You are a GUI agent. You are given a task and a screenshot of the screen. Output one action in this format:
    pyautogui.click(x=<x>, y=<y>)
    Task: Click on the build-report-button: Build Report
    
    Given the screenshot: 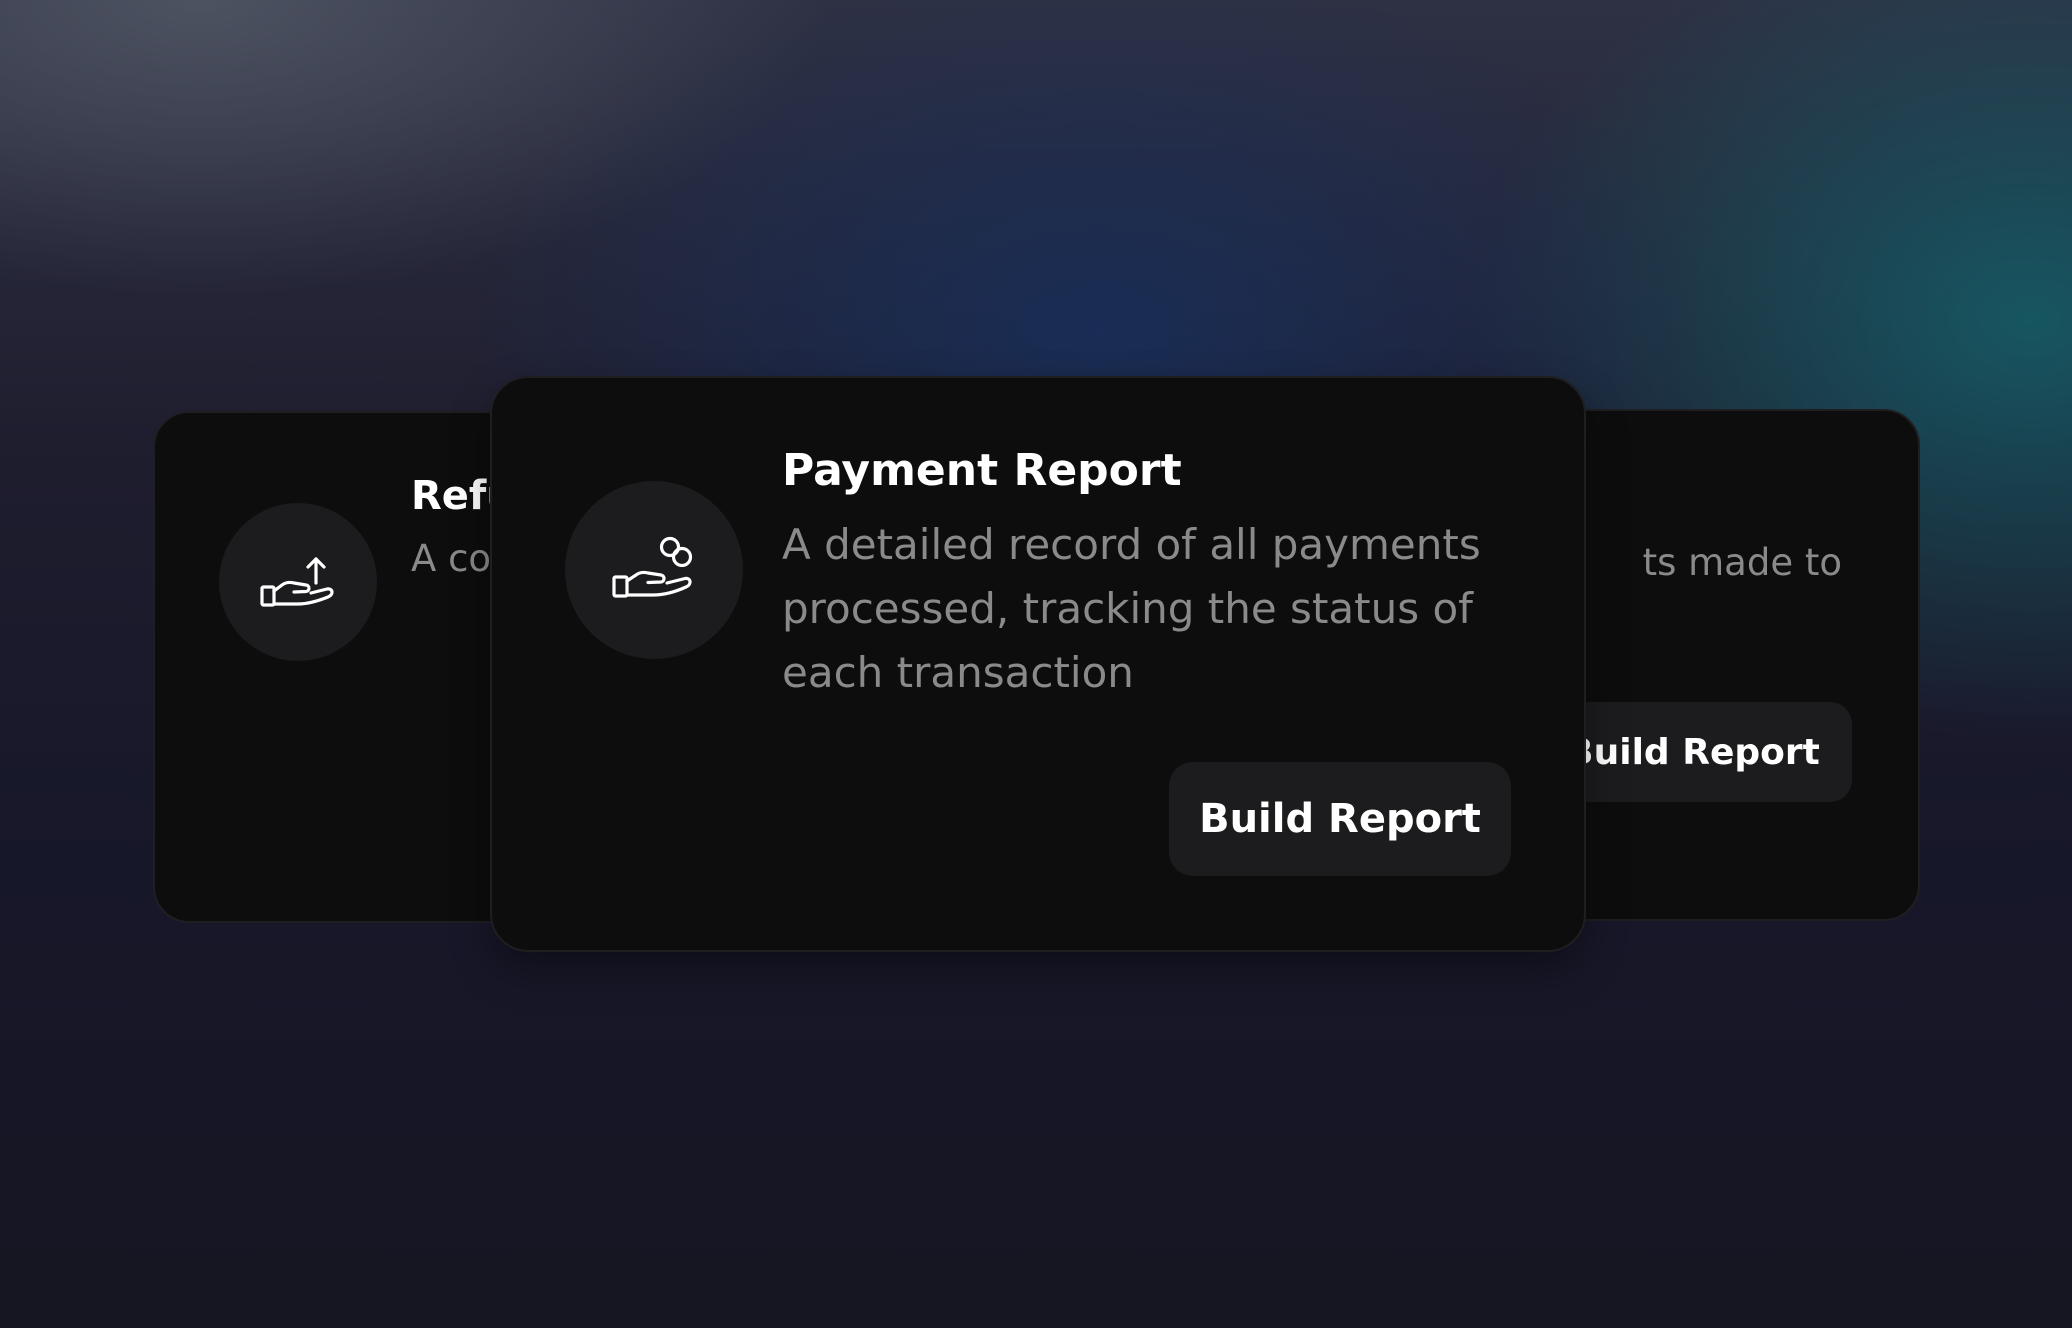 What is the action you would take?
    pyautogui.click(x=1340, y=819)
    